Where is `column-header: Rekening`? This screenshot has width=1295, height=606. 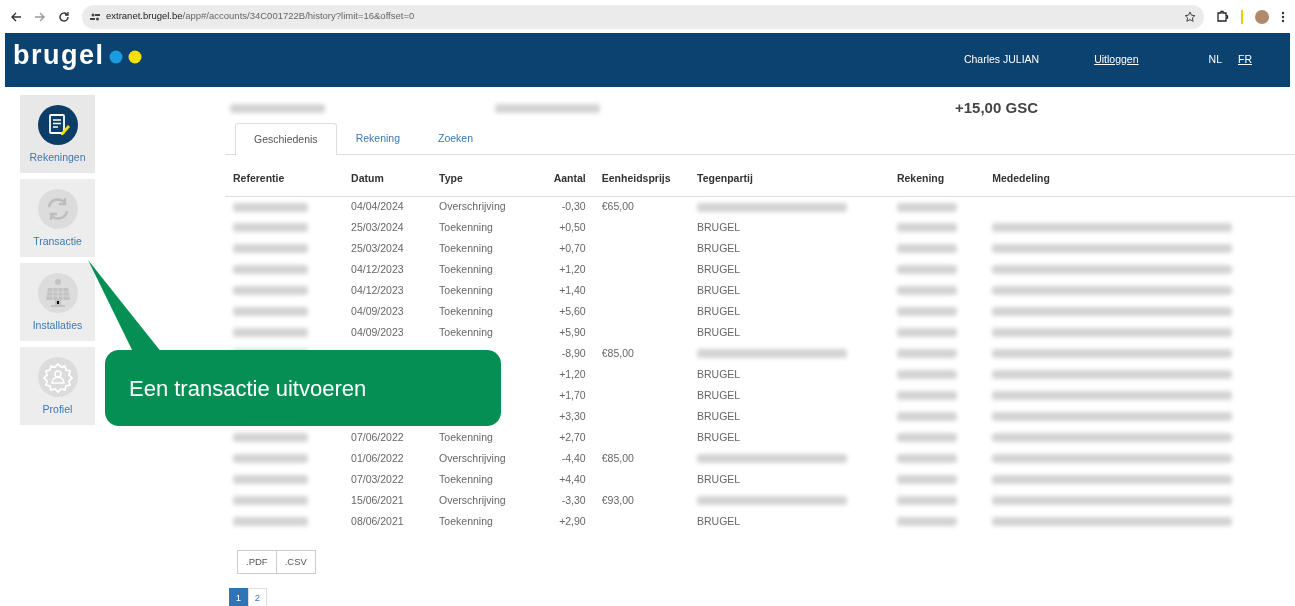 column-header: Rekening is located at coordinates (936, 179).